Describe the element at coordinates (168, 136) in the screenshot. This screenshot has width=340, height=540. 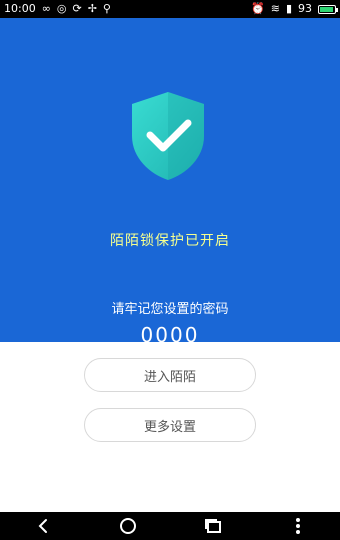
I see `shield-check-icon` at that location.